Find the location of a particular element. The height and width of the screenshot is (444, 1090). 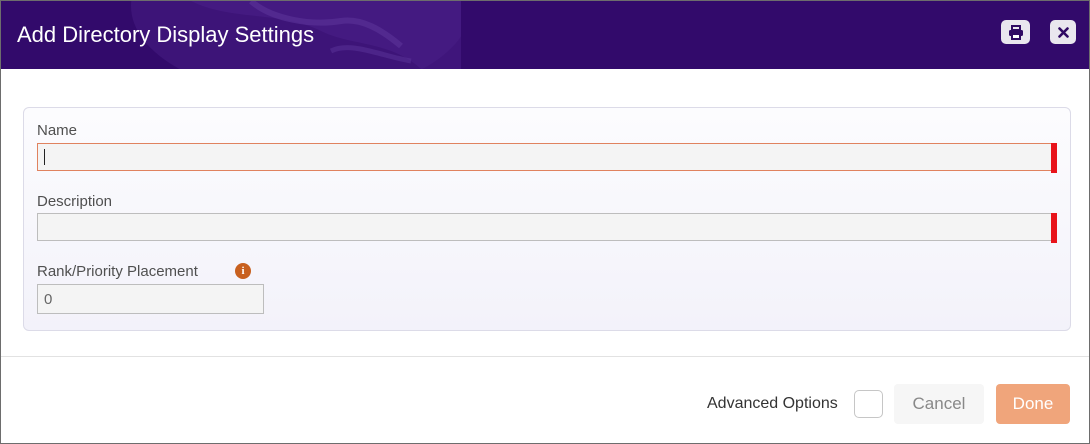

dialog-title: Add Directory Display Settings is located at coordinates (166, 34).